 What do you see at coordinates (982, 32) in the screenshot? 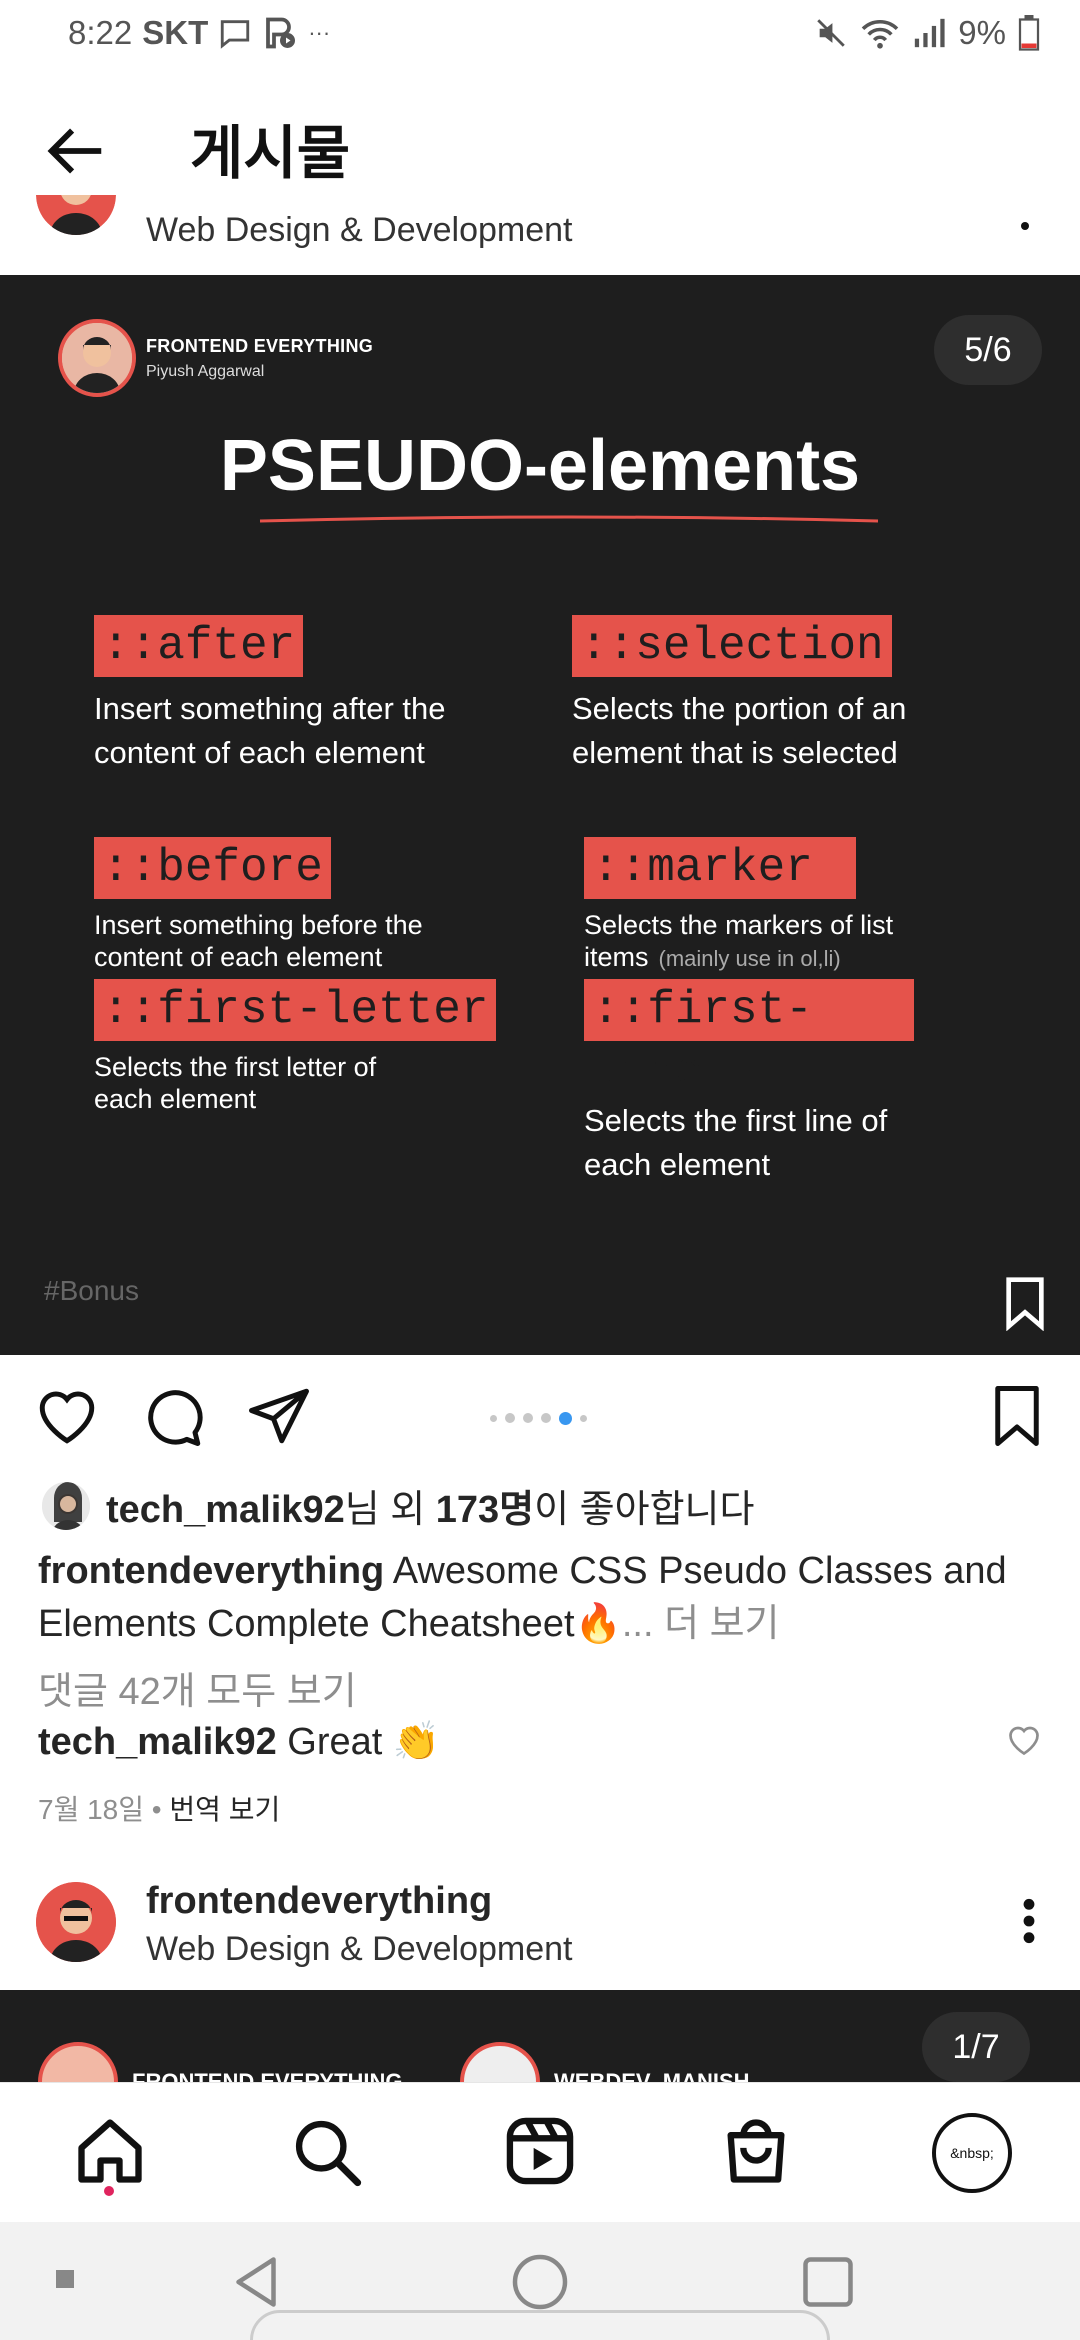
I see `battery-percent: 9%` at bounding box center [982, 32].